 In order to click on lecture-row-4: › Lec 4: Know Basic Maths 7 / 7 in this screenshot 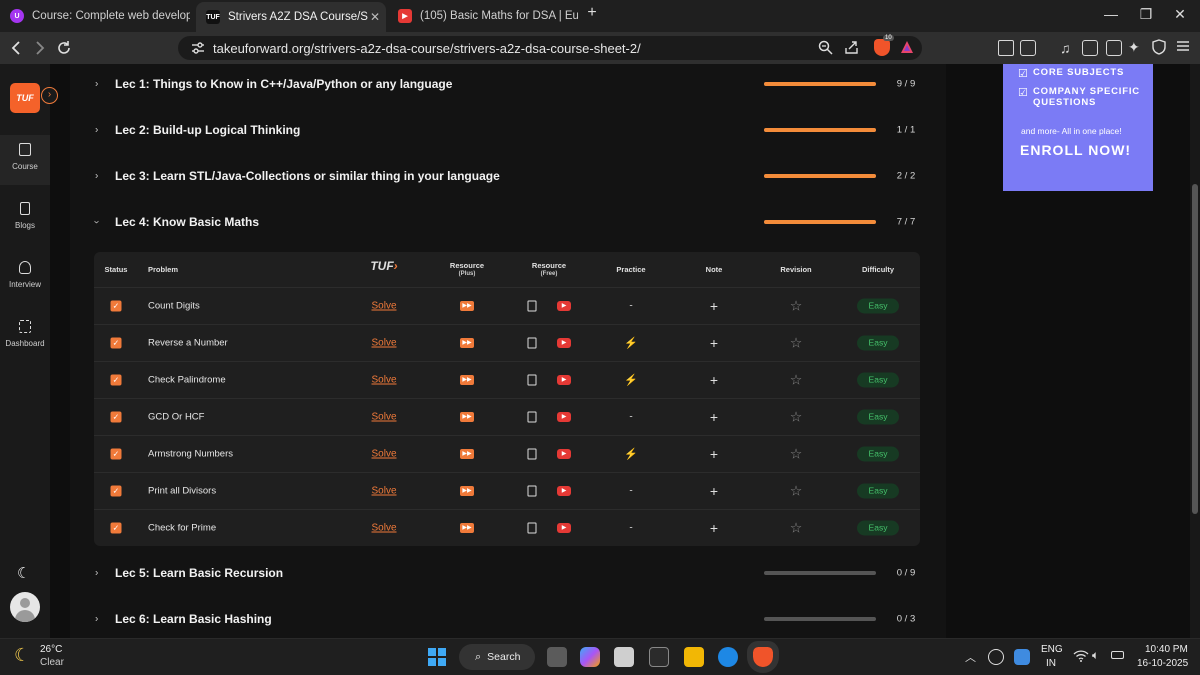, I will do `click(508, 222)`.